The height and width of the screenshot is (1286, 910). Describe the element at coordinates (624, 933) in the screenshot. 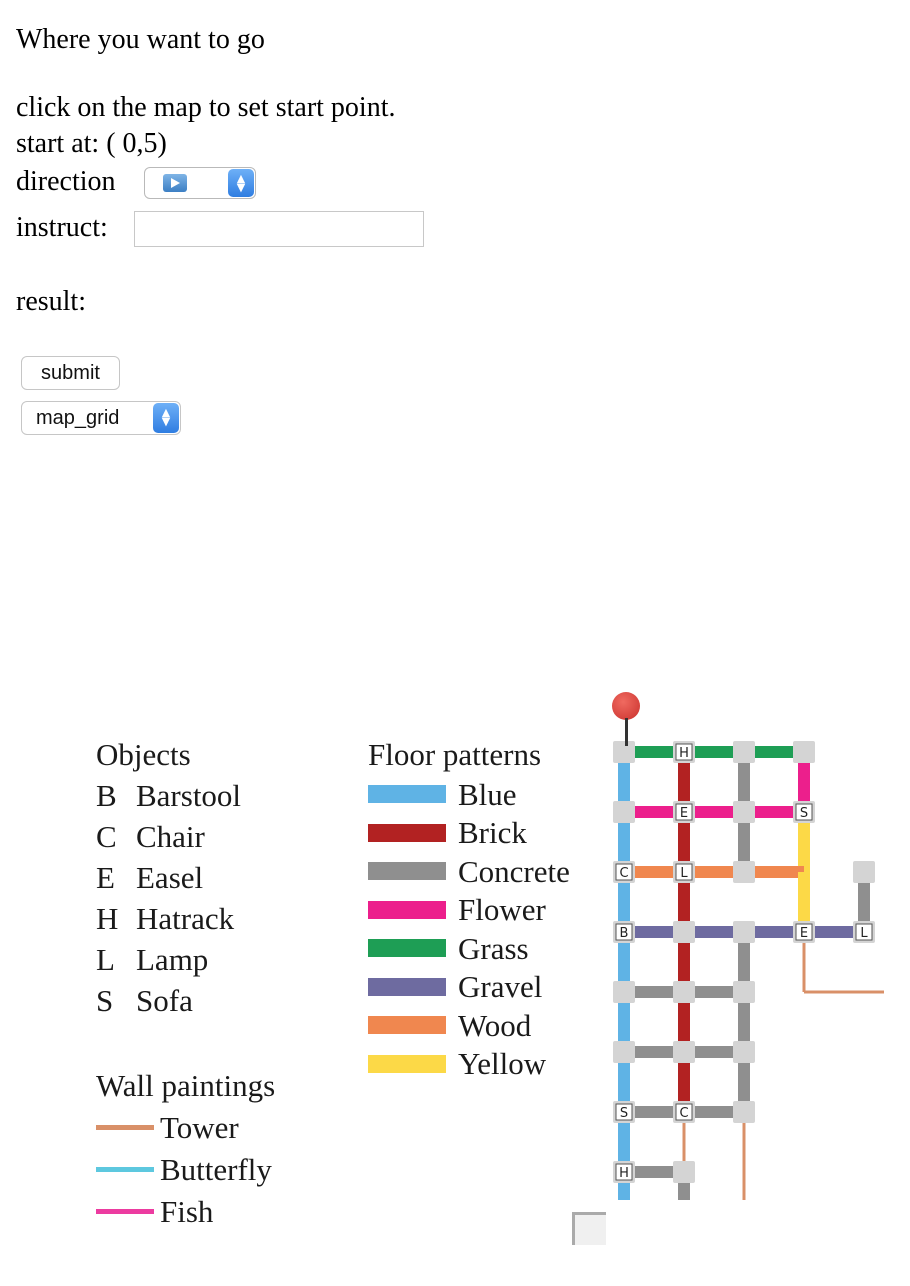

I see `map-object-label: B` at that location.